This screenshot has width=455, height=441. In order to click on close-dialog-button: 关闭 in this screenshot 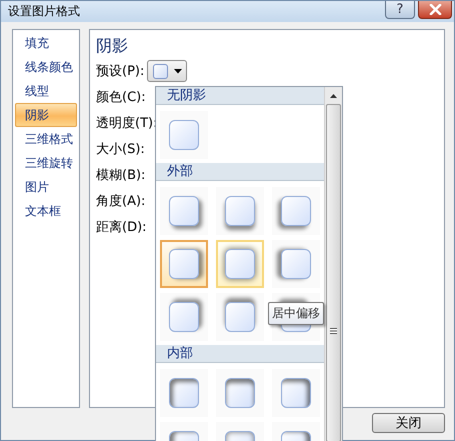, I will do `click(408, 423)`.